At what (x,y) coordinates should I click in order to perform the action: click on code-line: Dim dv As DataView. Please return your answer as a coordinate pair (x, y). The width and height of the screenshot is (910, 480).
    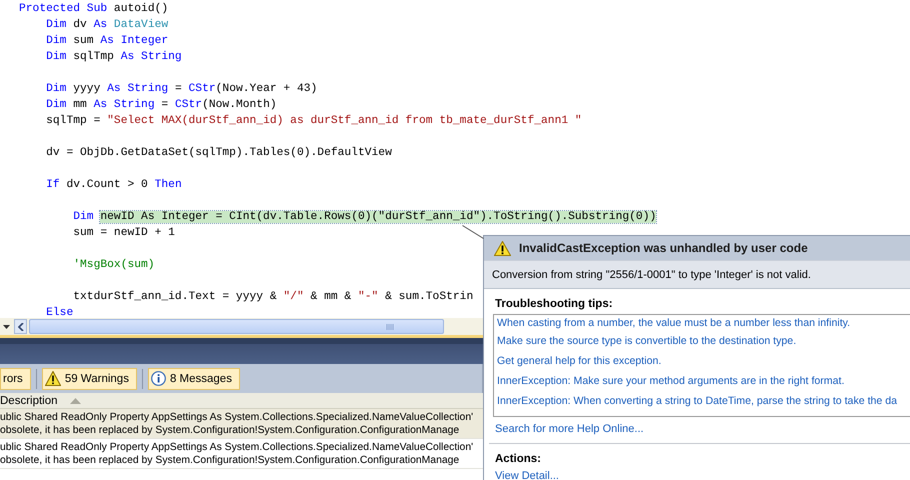
    Looking at the image, I should click on (106, 25).